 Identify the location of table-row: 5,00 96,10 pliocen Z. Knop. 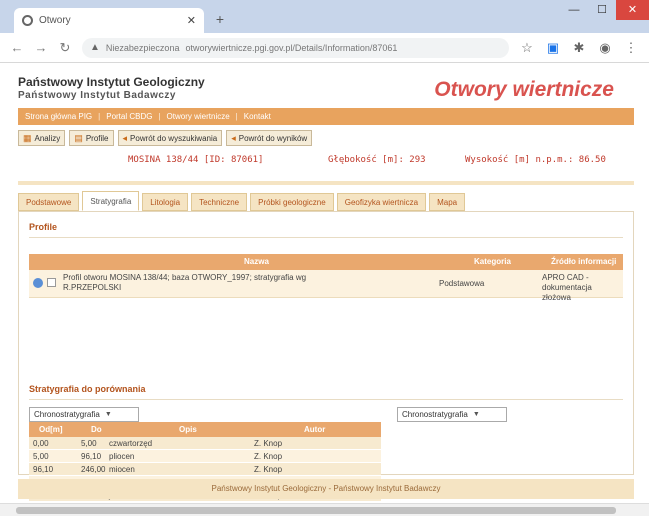
(205, 456).